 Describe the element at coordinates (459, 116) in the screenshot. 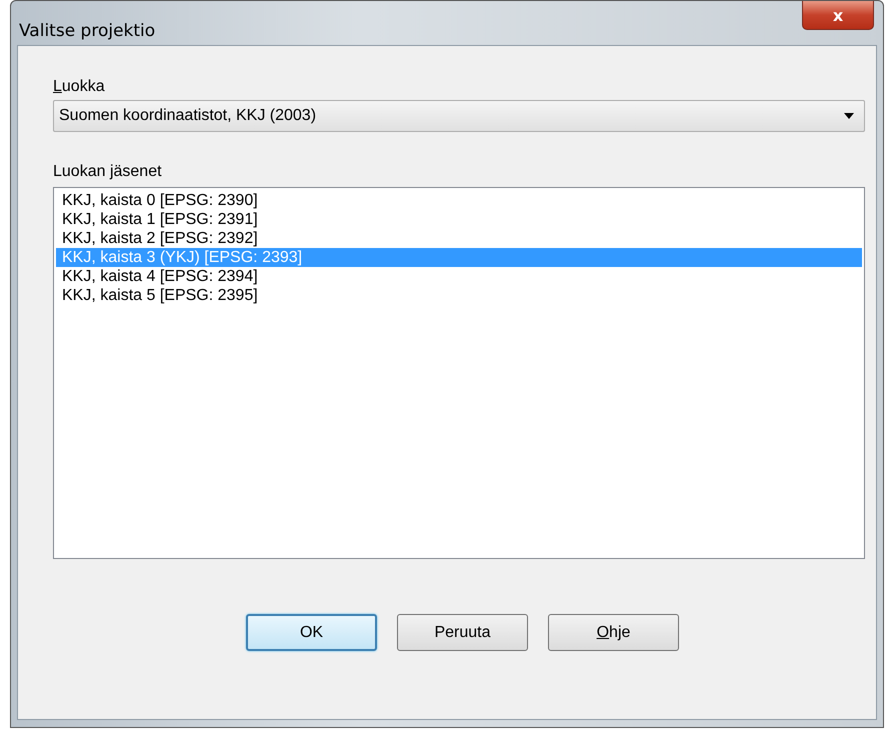

I see `category-dropdown: Suomen koordinaatistot, KKJ (2003)` at that location.